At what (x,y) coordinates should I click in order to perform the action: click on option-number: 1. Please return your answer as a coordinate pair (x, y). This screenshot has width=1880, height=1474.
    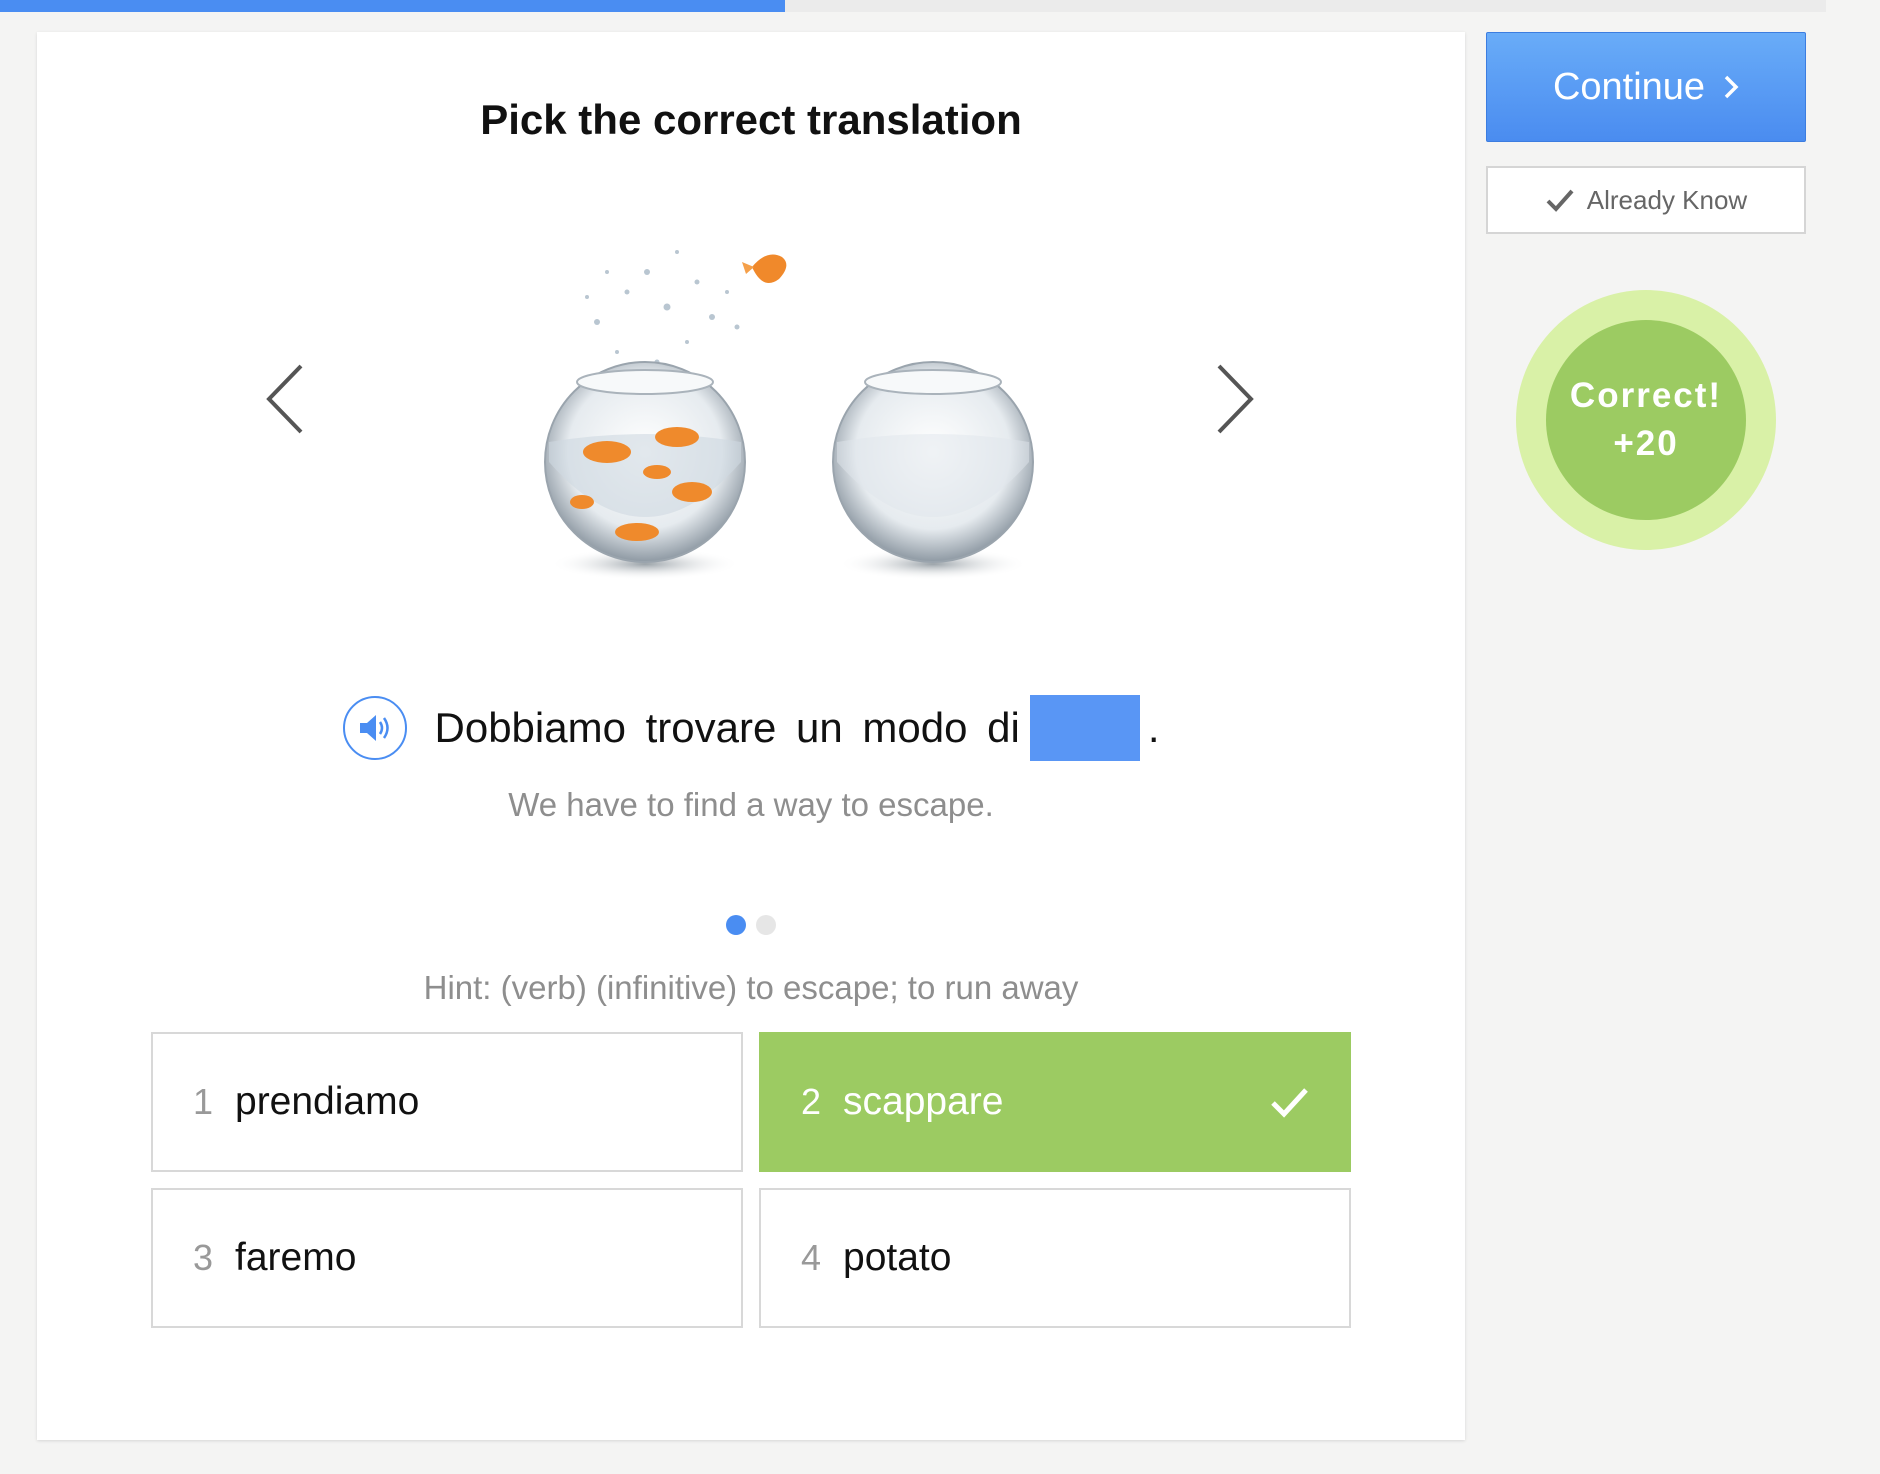
    Looking at the image, I should click on (203, 1101).